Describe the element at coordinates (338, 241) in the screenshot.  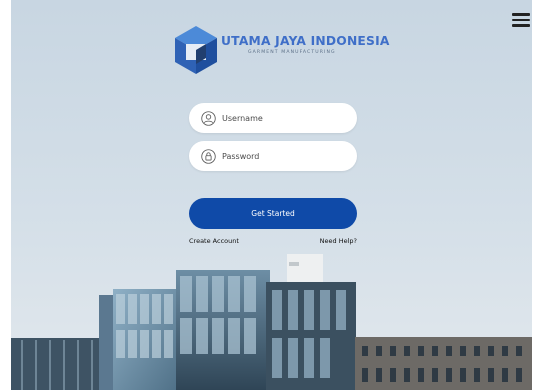
I see `need-help-link: Need Help?` at that location.